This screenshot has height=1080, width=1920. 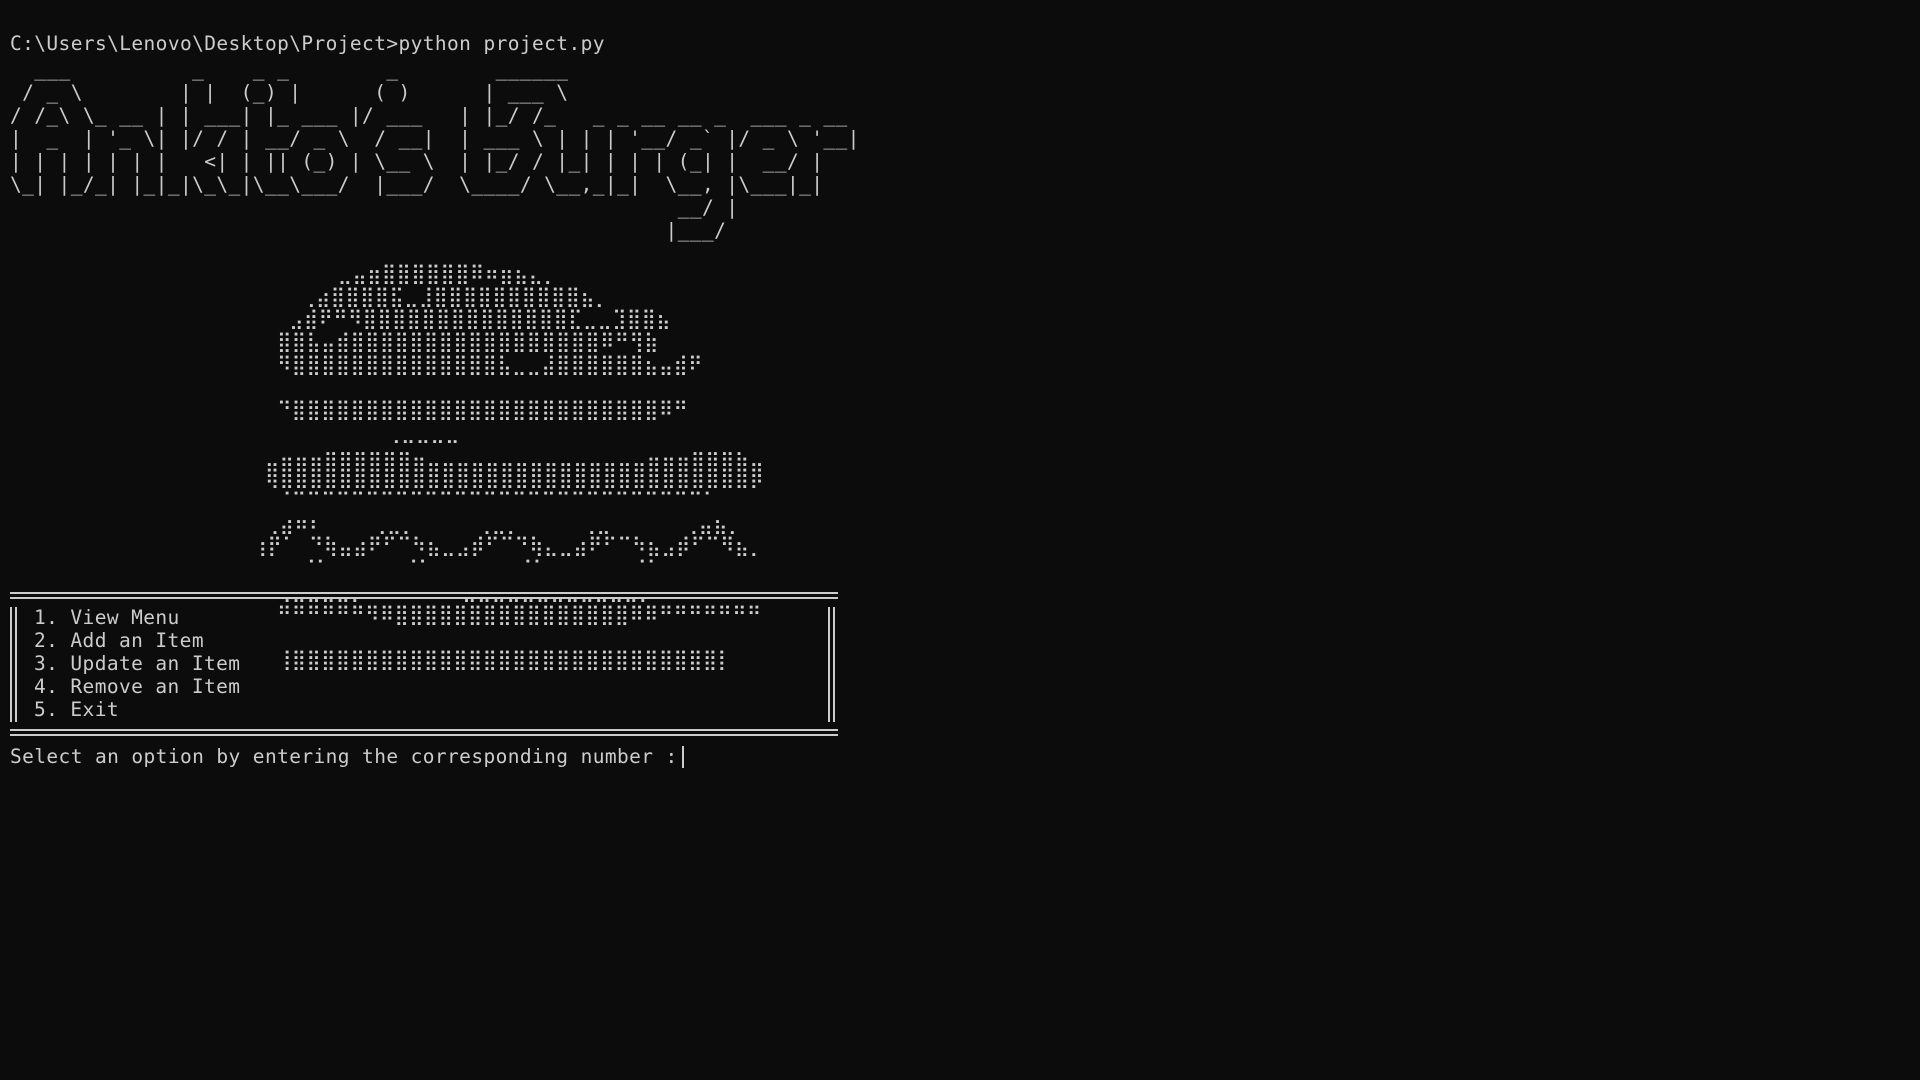 What do you see at coordinates (107, 617) in the screenshot?
I see `menu-item-view-menu: 1. View Menu` at bounding box center [107, 617].